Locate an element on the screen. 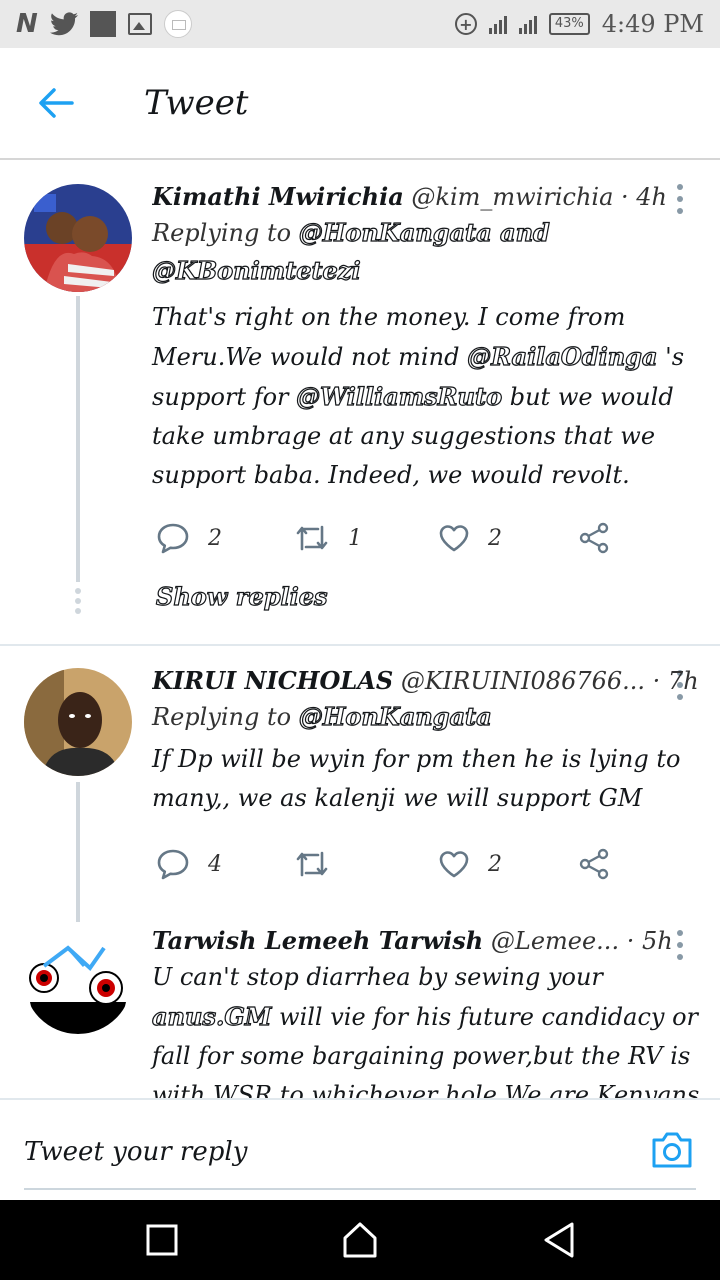 The width and height of the screenshot is (720, 1280). tweet-header: Tarwish Lemeeh Tarwish @Lemee... · 5h is located at coordinates (426, 941).